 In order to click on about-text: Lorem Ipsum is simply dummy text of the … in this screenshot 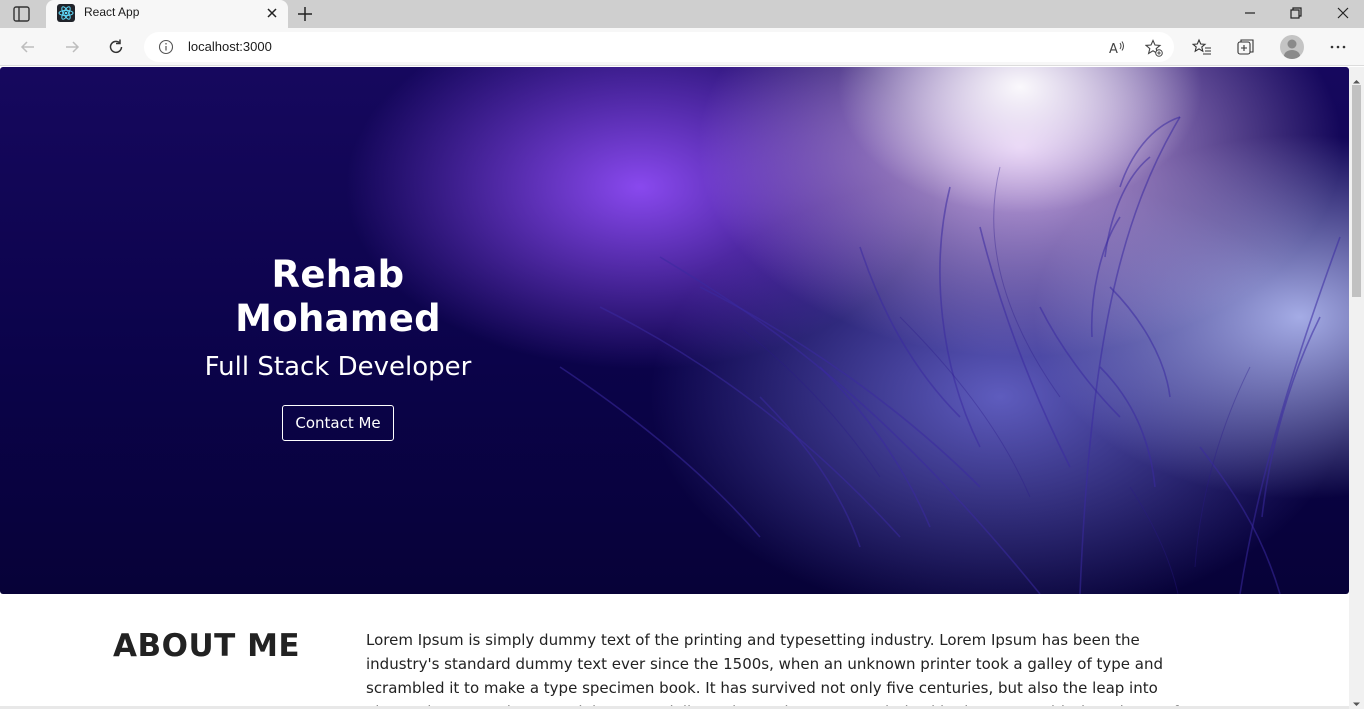, I will do `click(772, 670)`.